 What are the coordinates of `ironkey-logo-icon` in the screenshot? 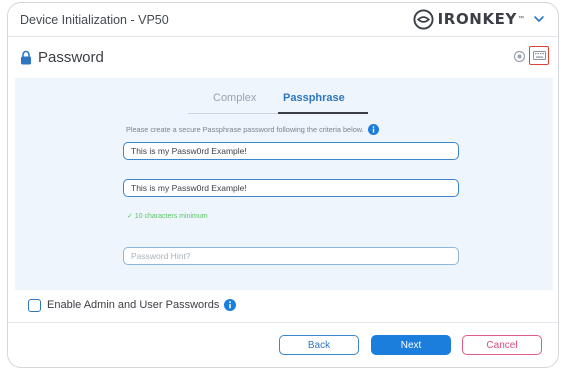 It's located at (423, 19).